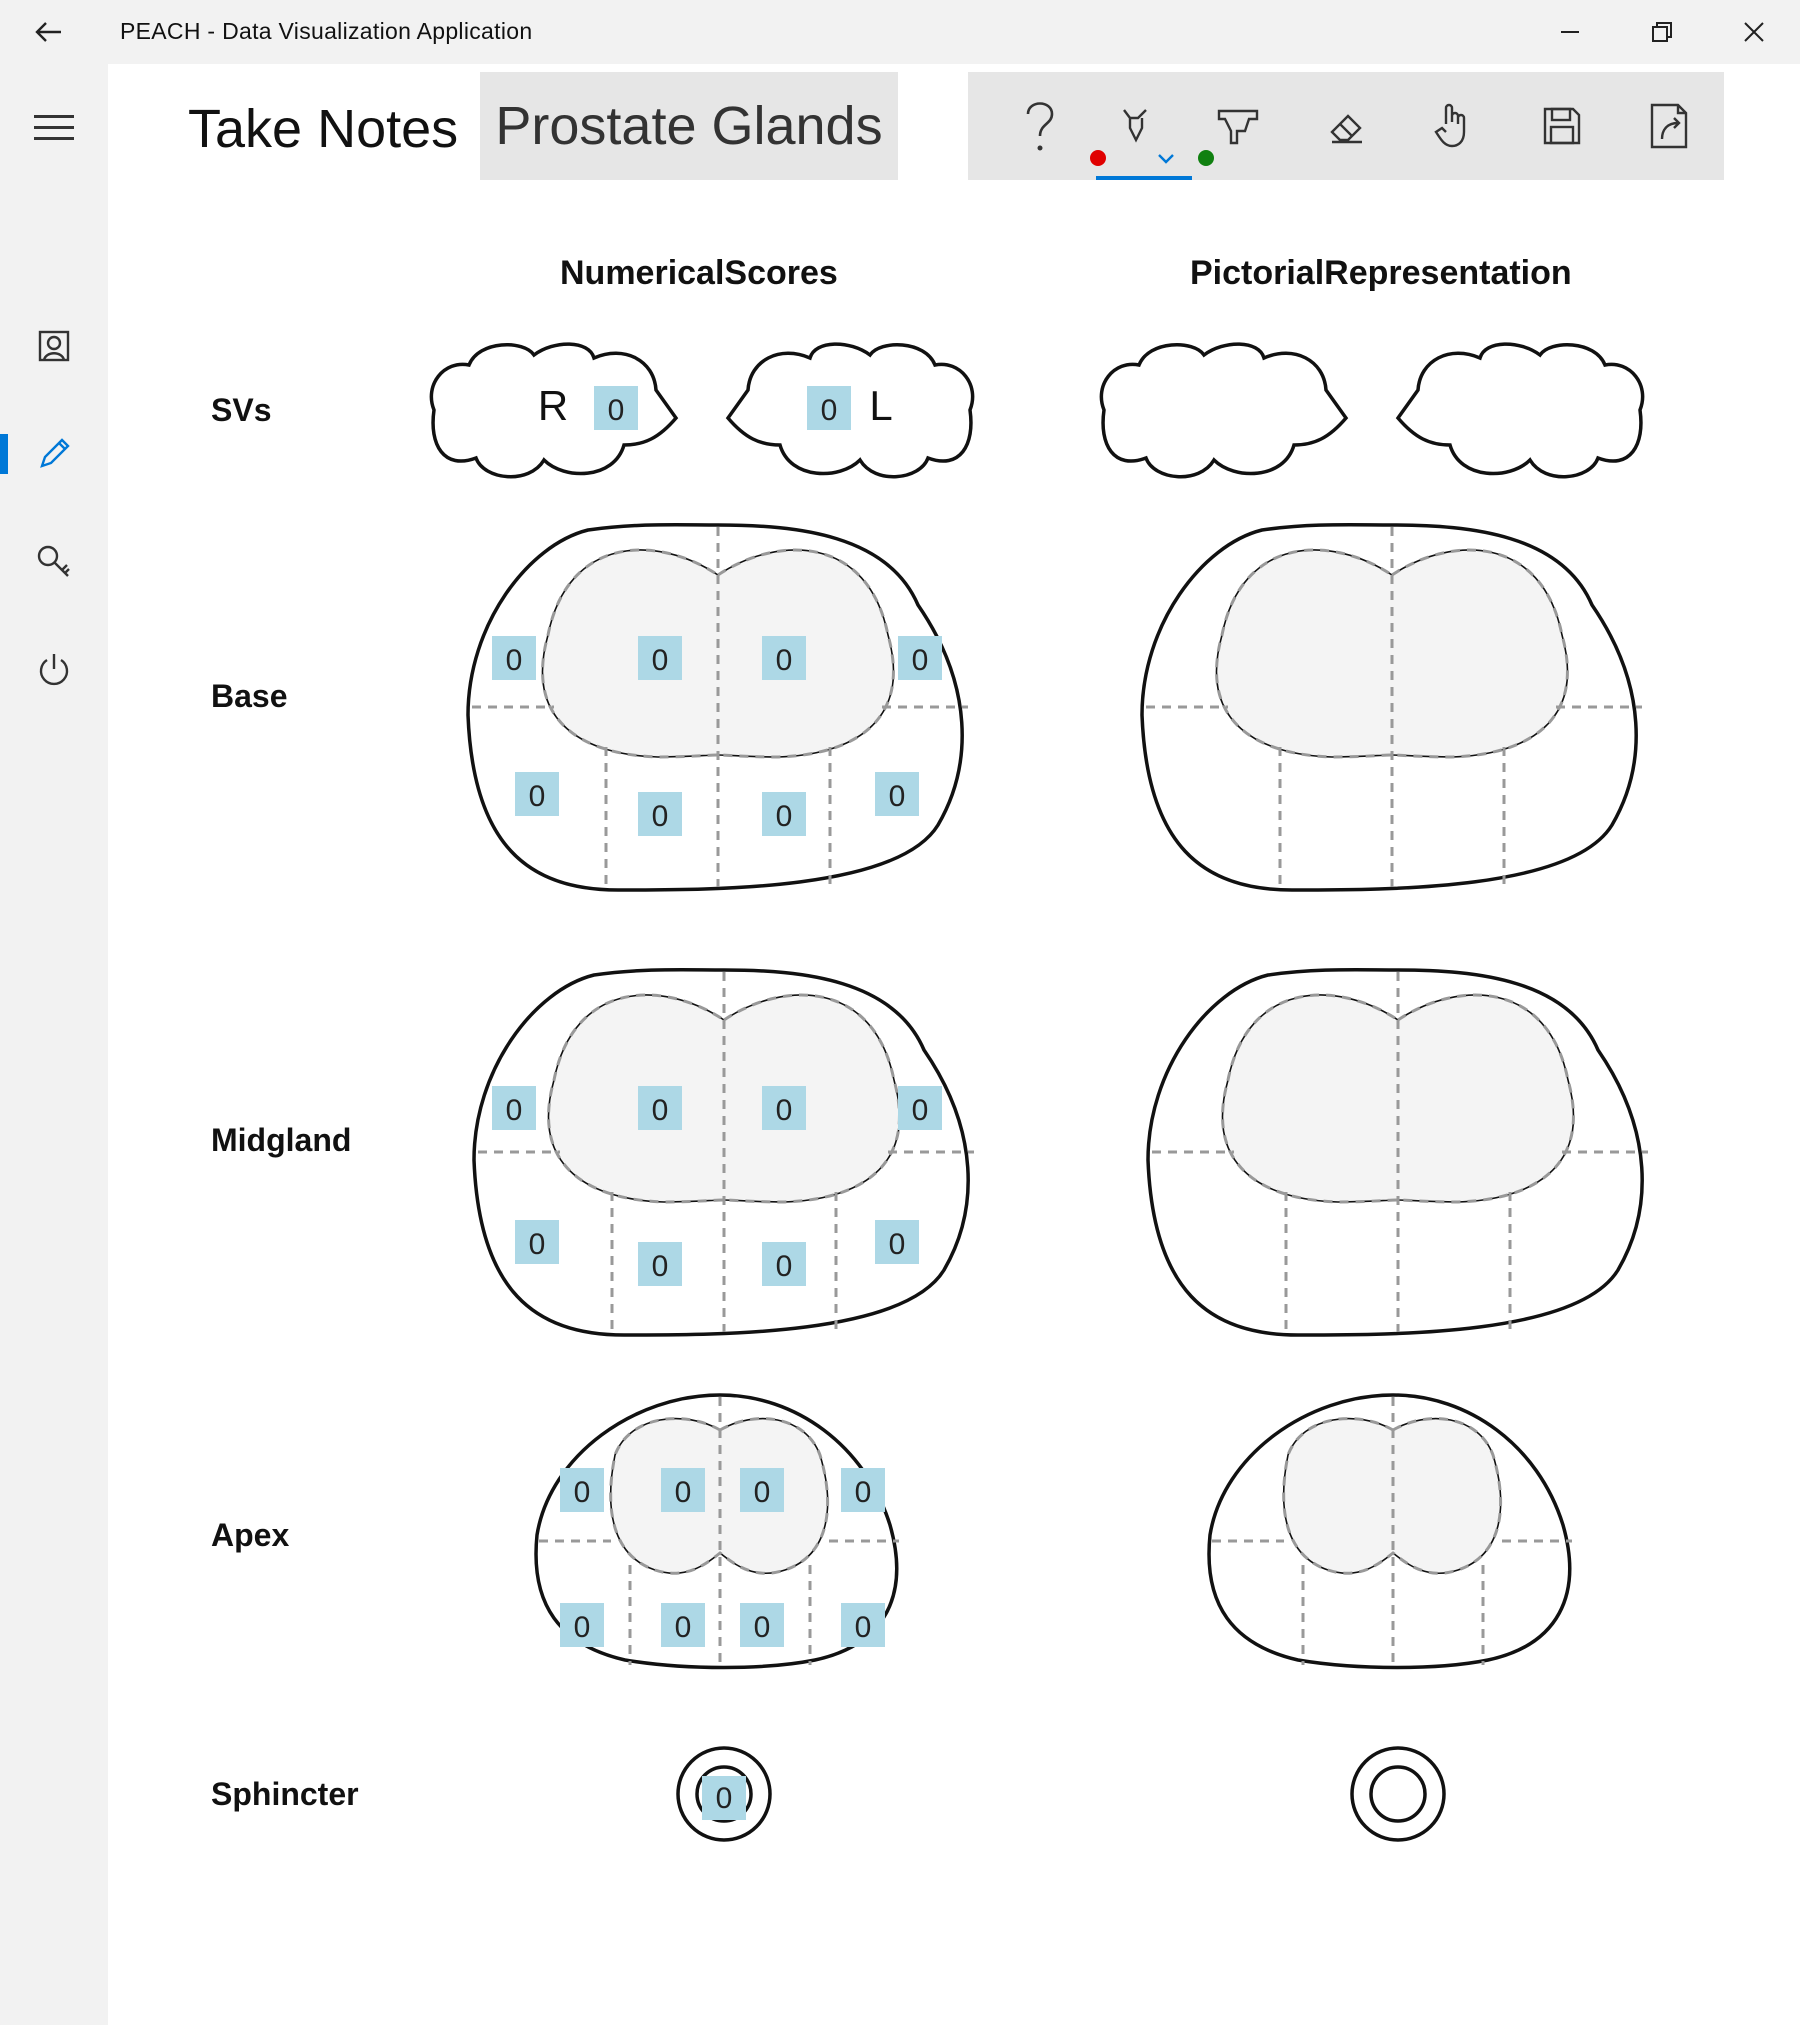 The height and width of the screenshot is (2025, 1800). Describe the element at coordinates (718, 707) in the screenshot. I see `base-gland-numerical` at that location.